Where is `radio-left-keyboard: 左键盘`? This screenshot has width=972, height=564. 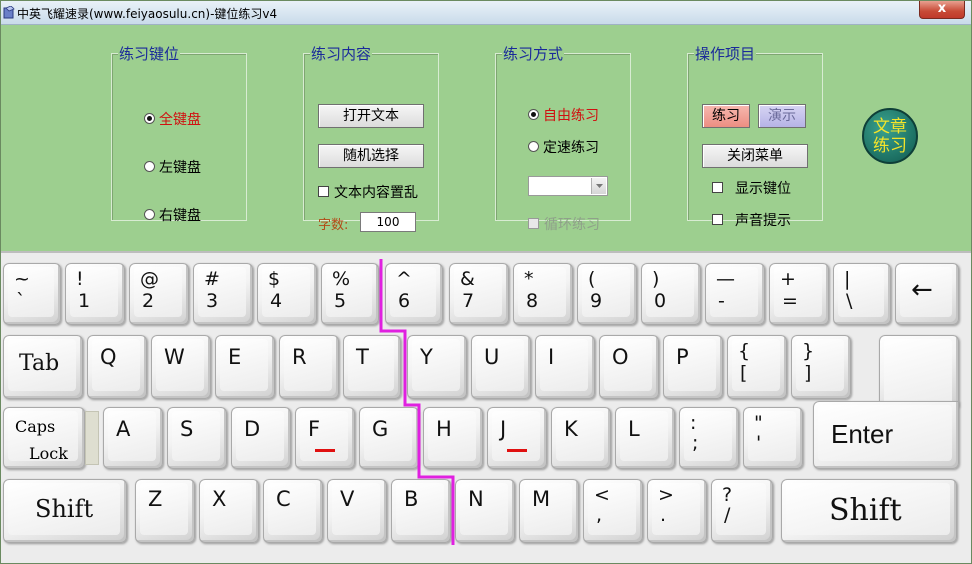
radio-left-keyboard: 左键盘 is located at coordinates (172, 168).